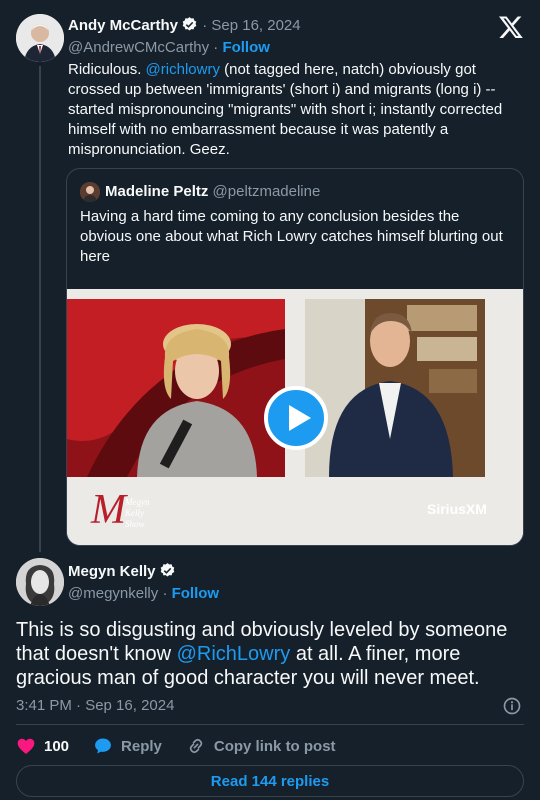 The image size is (540, 800). I want to click on main-tweet-header: Megyn Kelly, so click(122, 572).